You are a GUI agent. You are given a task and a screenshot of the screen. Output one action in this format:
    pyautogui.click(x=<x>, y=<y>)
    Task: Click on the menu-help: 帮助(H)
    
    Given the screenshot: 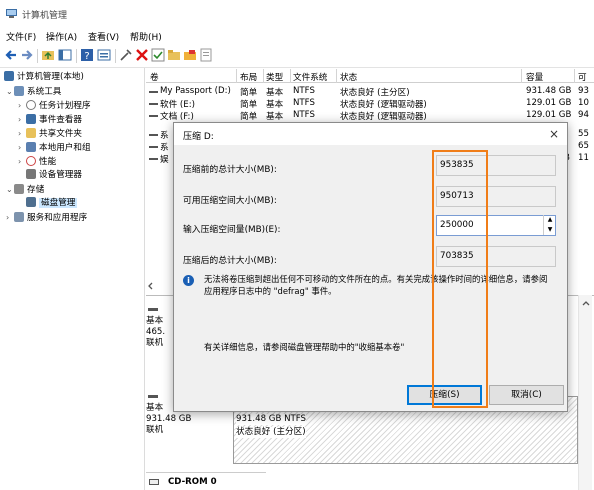 What is the action you would take?
    pyautogui.click(x=146, y=36)
    